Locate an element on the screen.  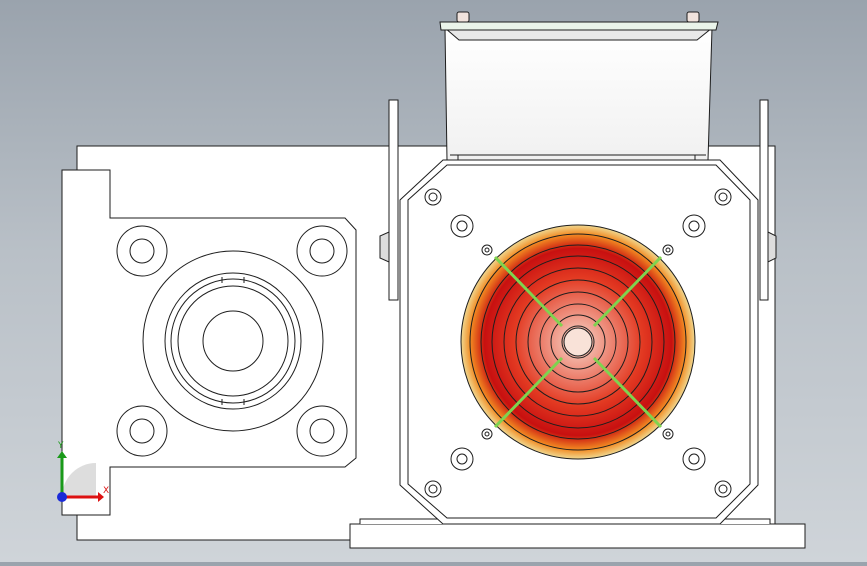
triad-x-label: X is located at coordinates (106, 491).